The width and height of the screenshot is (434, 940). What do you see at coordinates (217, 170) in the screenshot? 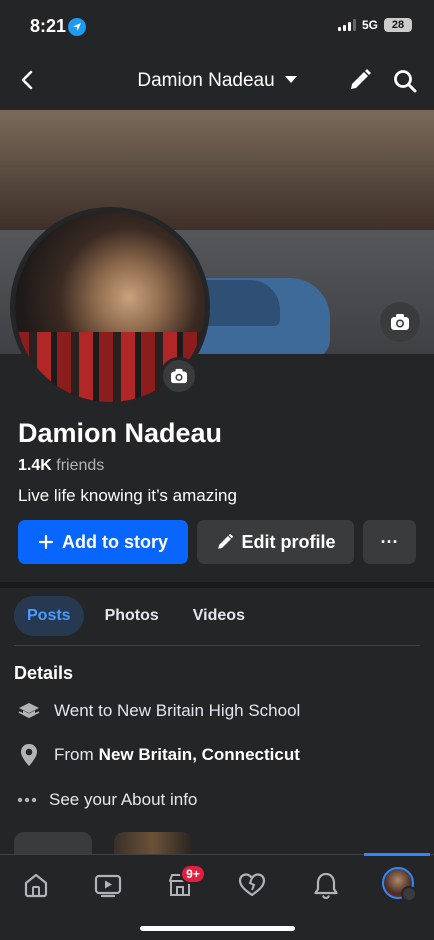
I see `cover-sky` at bounding box center [217, 170].